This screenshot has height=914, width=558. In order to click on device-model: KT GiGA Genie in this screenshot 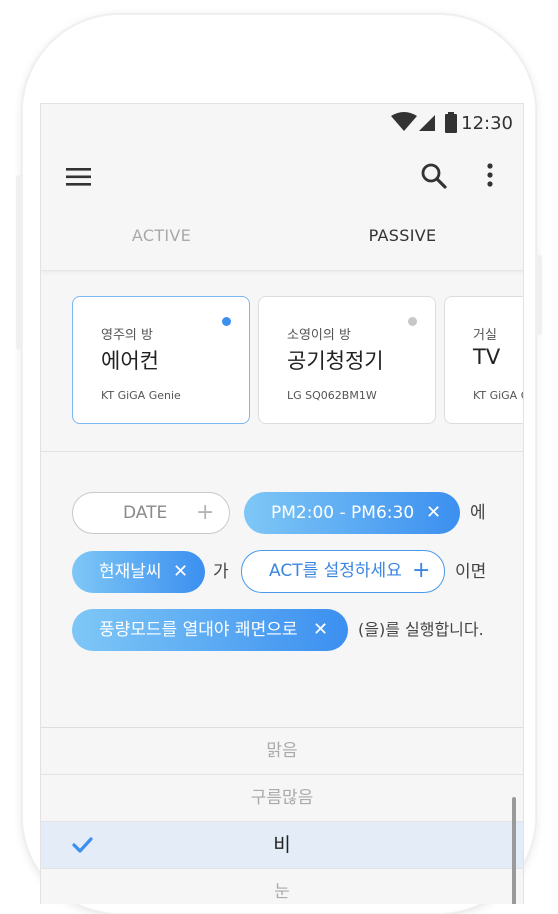, I will do `click(141, 395)`.